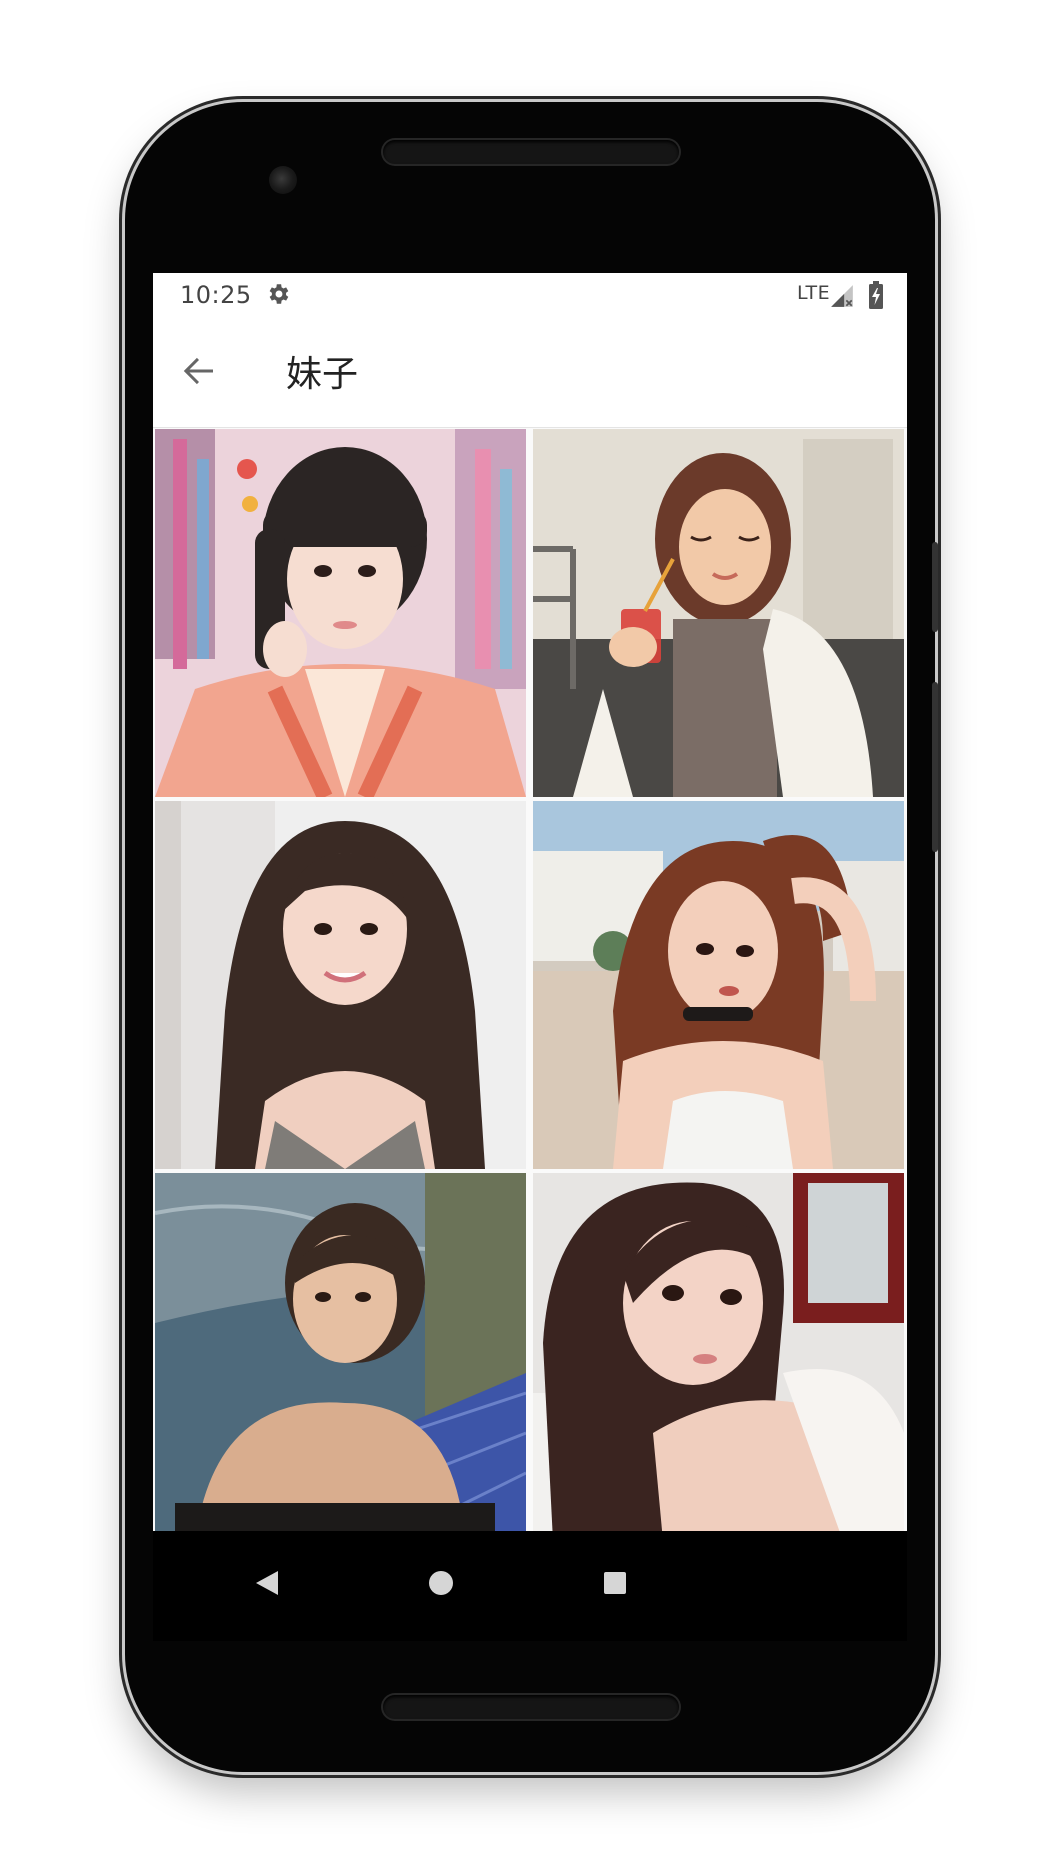 This screenshot has height=1875, width=1055. Describe the element at coordinates (199, 371) in the screenshot. I see `arrow-back-icon` at that location.